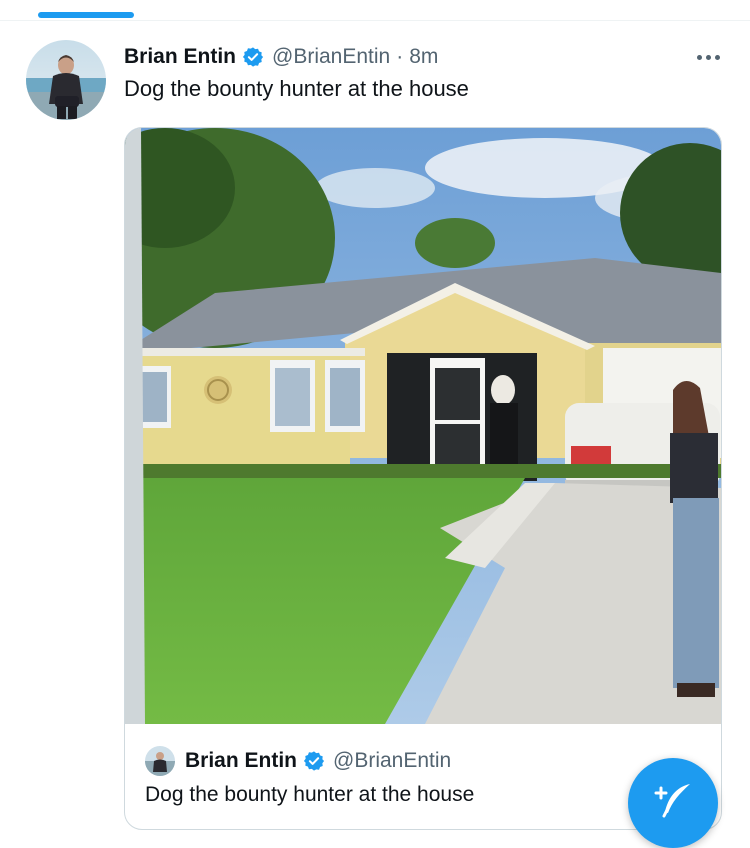 This screenshot has height=848, width=750. Describe the element at coordinates (375, 20) in the screenshot. I see `divider` at that location.